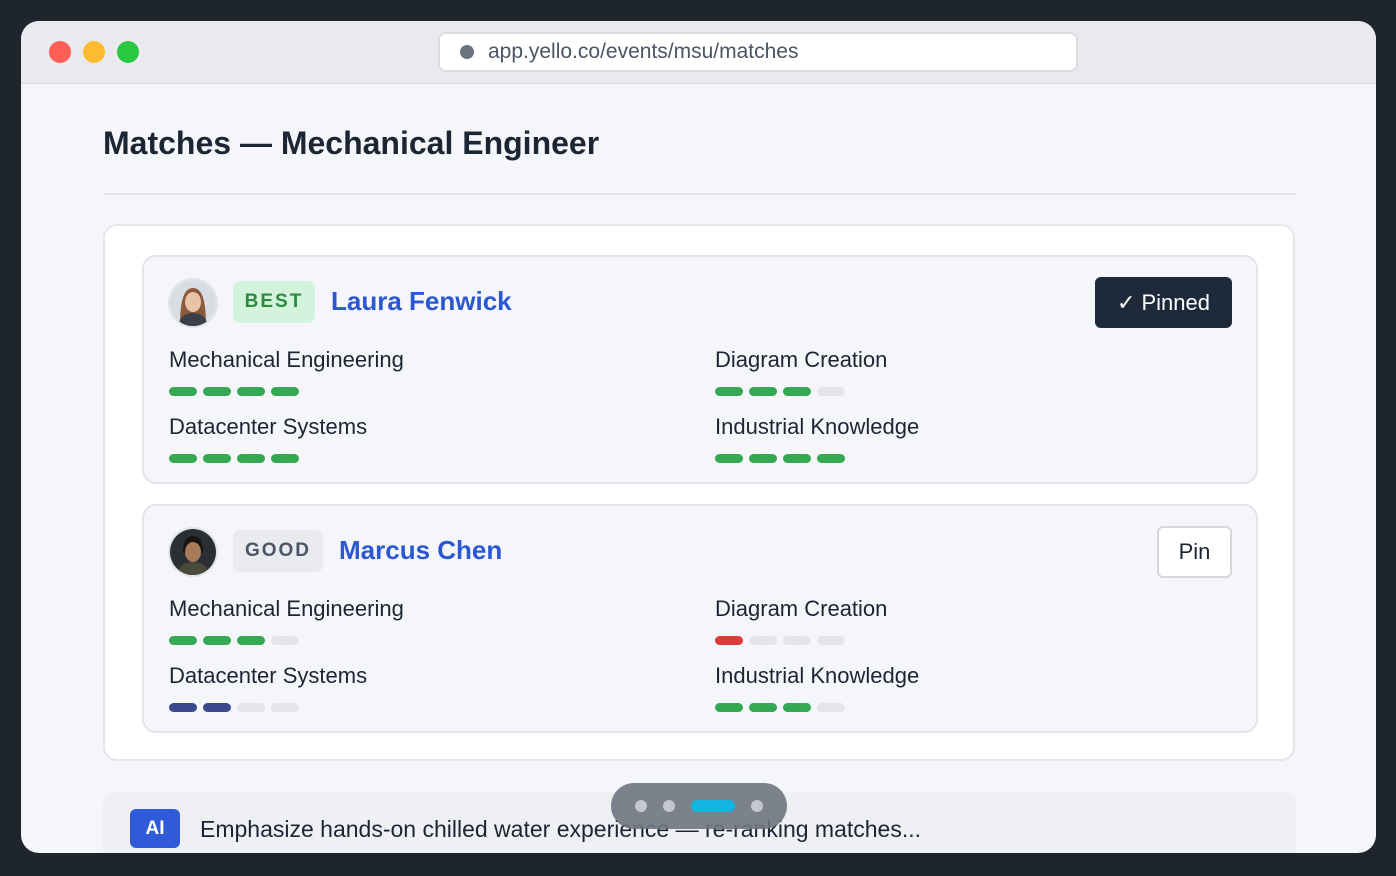  What do you see at coordinates (274, 302) in the screenshot?
I see `match-badge: BEST` at bounding box center [274, 302].